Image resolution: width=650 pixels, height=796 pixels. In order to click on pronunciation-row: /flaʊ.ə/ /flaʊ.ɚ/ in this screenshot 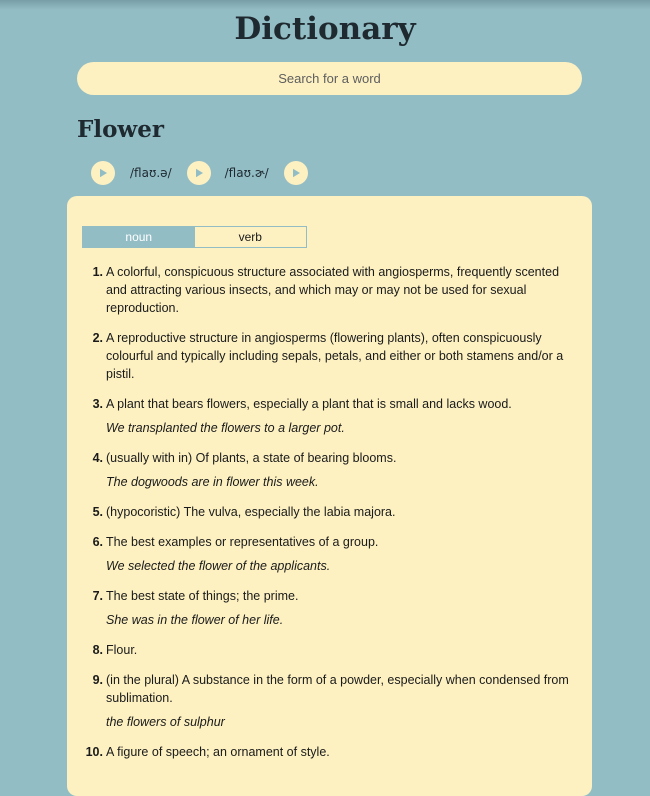, I will do `click(199, 173)`.